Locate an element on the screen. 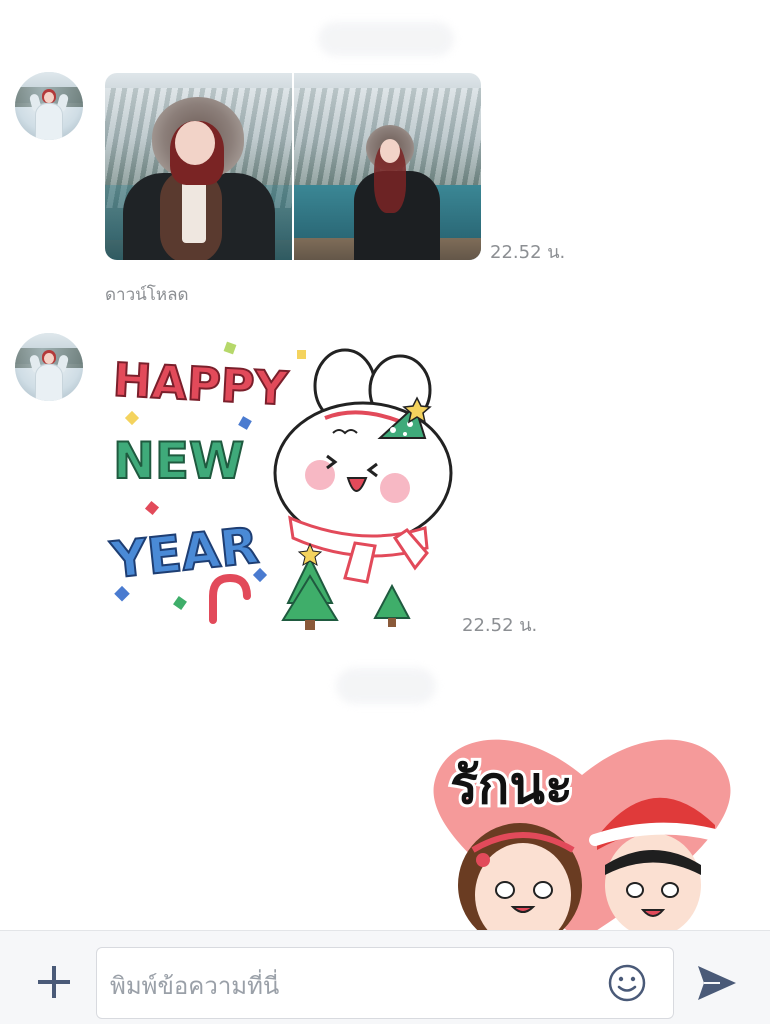  download-link: ดาวน์โหลด is located at coordinates (147, 294).